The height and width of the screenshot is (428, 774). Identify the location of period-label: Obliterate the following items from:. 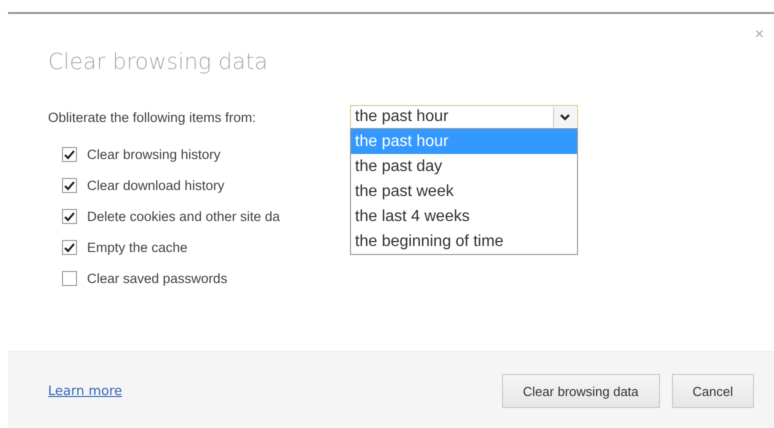
(152, 117).